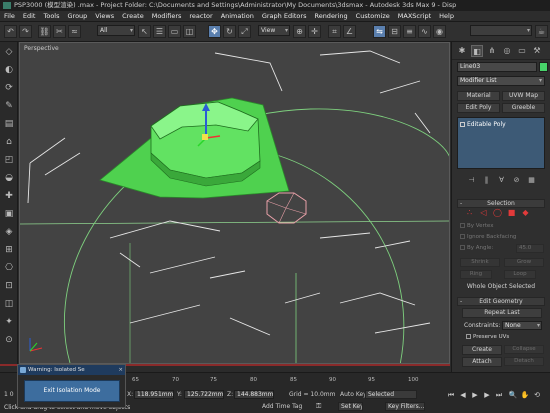 Image resolution: width=550 pixels, height=413 pixels. Describe the element at coordinates (483, 213) in the screenshot. I see `edge-mode-icon: ◁` at that location.